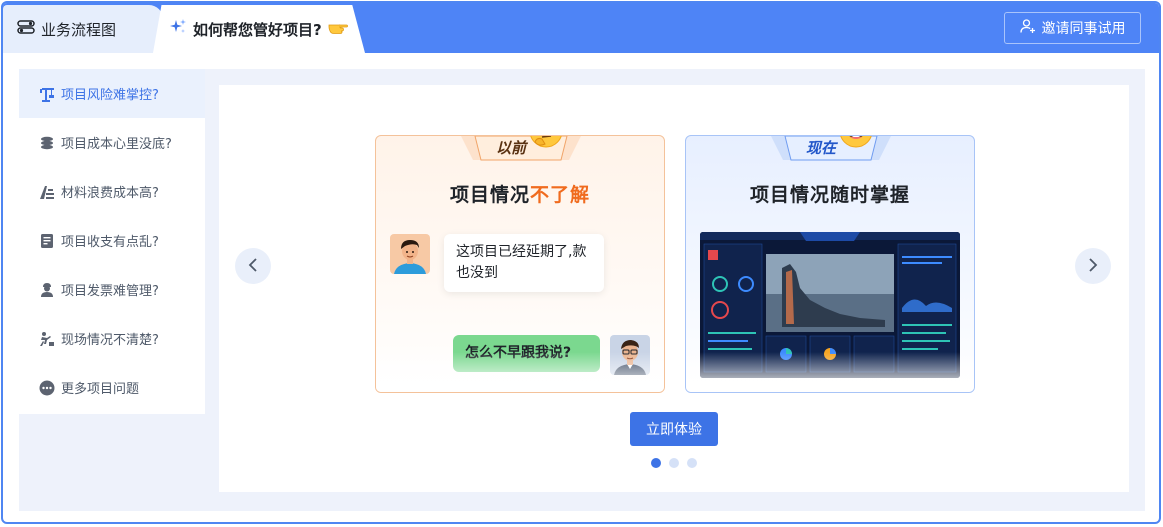 Image resolution: width=1163 pixels, height=527 pixels. I want to click on tab-manage-project-label: 如何帮您管好项目?, so click(257, 29).